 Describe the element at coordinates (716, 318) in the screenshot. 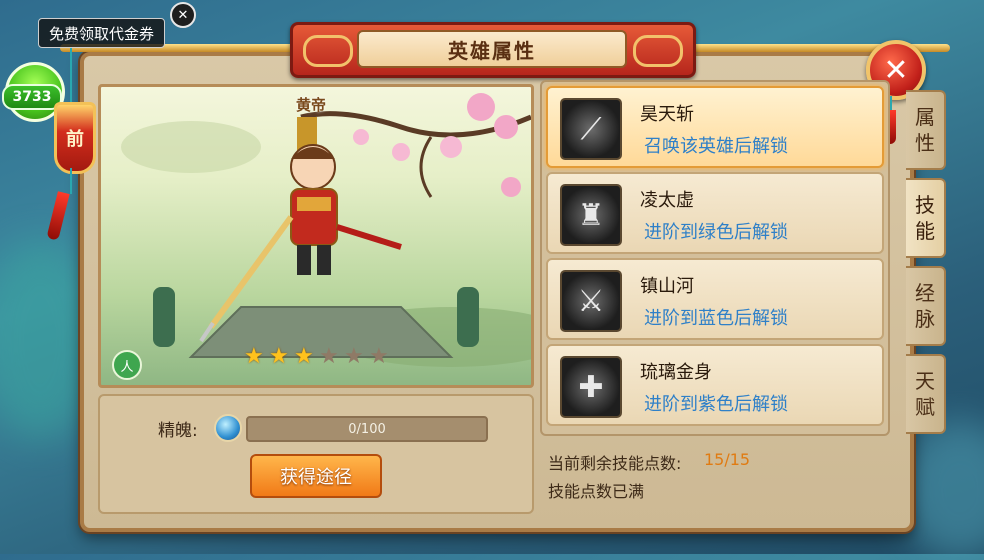

I see `skill-unlock-status: 进阶到蓝色后解锁` at that location.